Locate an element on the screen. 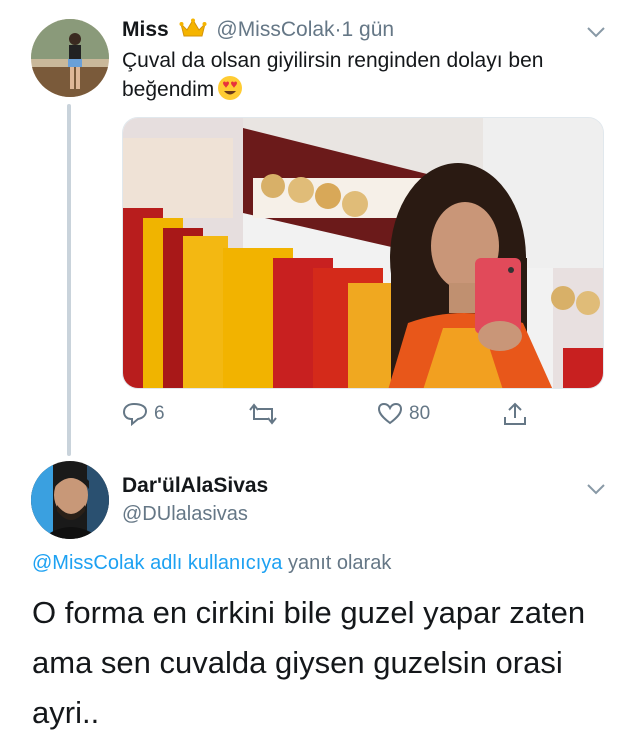 This screenshot has height=739, width=635. retweet-action is located at coordinates (266, 414).